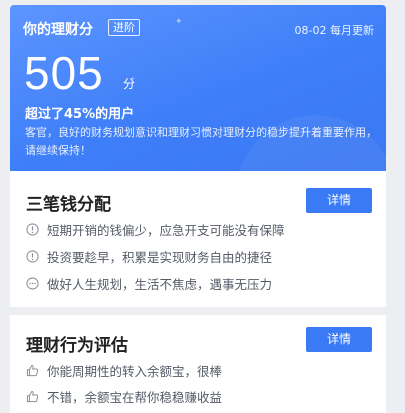 The image size is (405, 413). I want to click on score-unit: 分, so click(129, 84).